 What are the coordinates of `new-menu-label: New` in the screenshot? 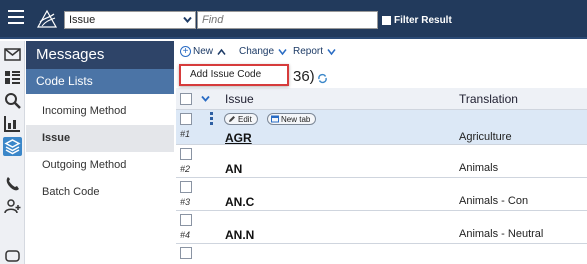 It's located at (203, 51).